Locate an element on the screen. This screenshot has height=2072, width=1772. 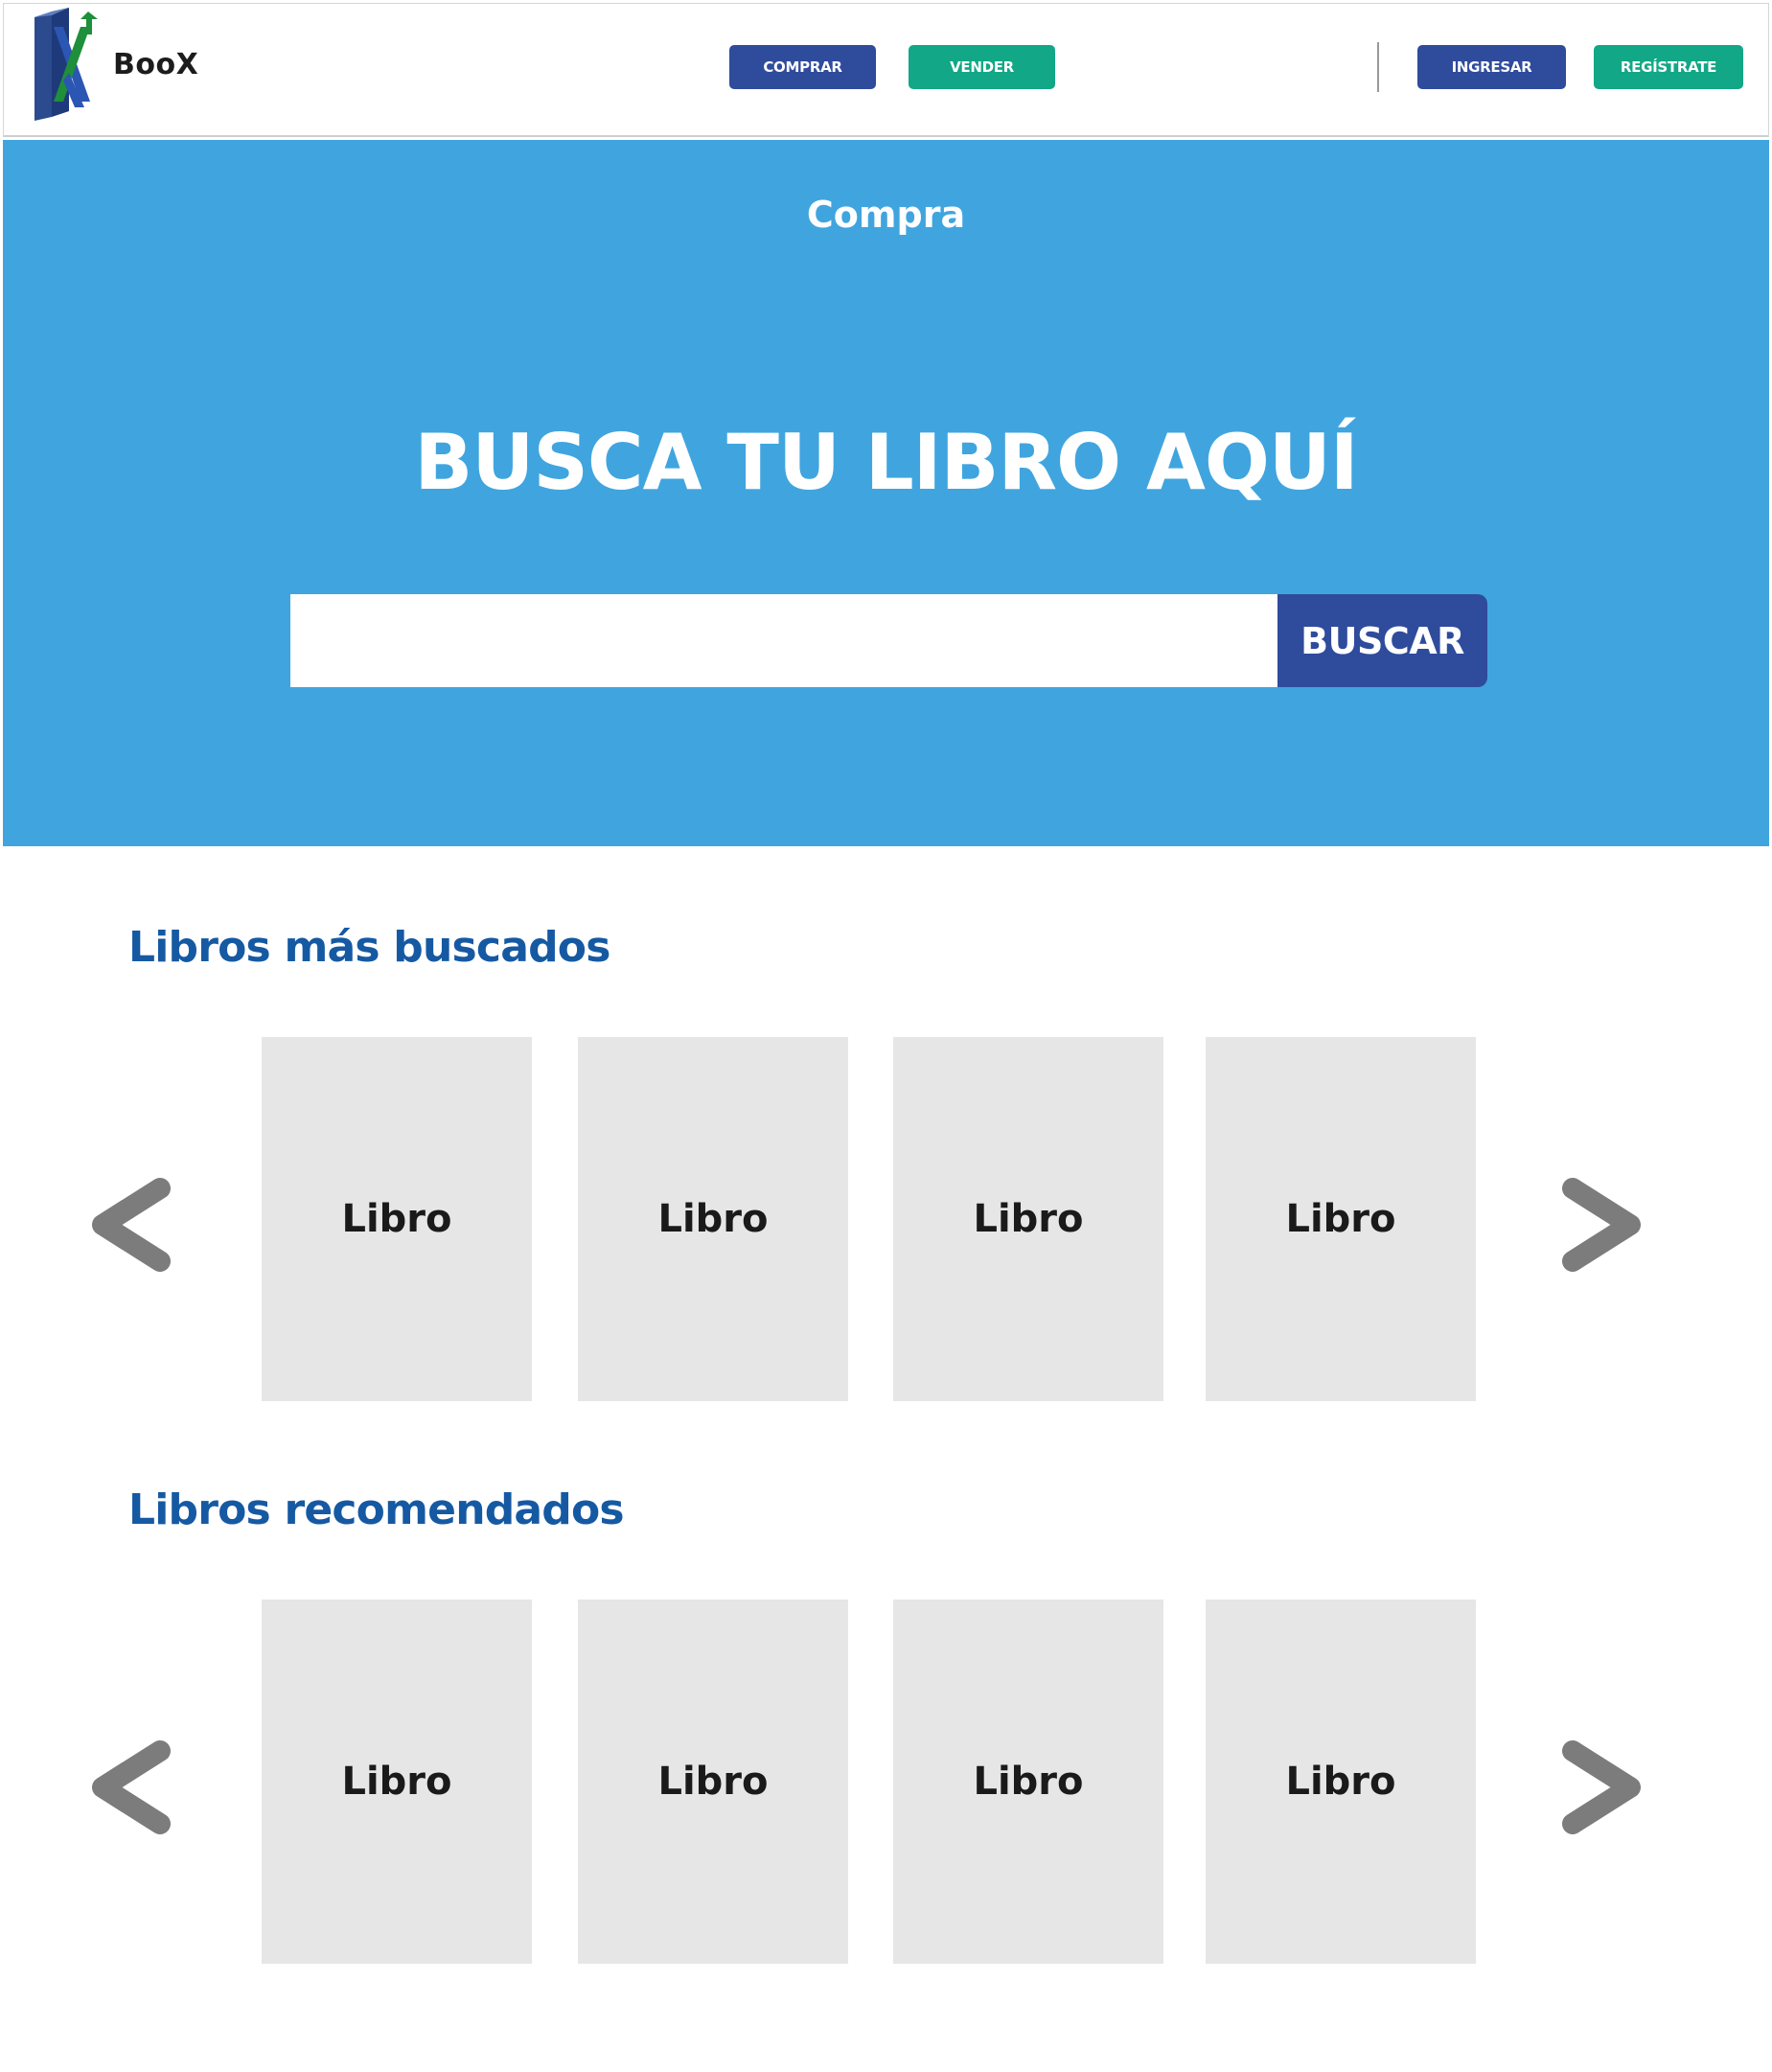
boox-book-logo-icon is located at coordinates (67, 64).